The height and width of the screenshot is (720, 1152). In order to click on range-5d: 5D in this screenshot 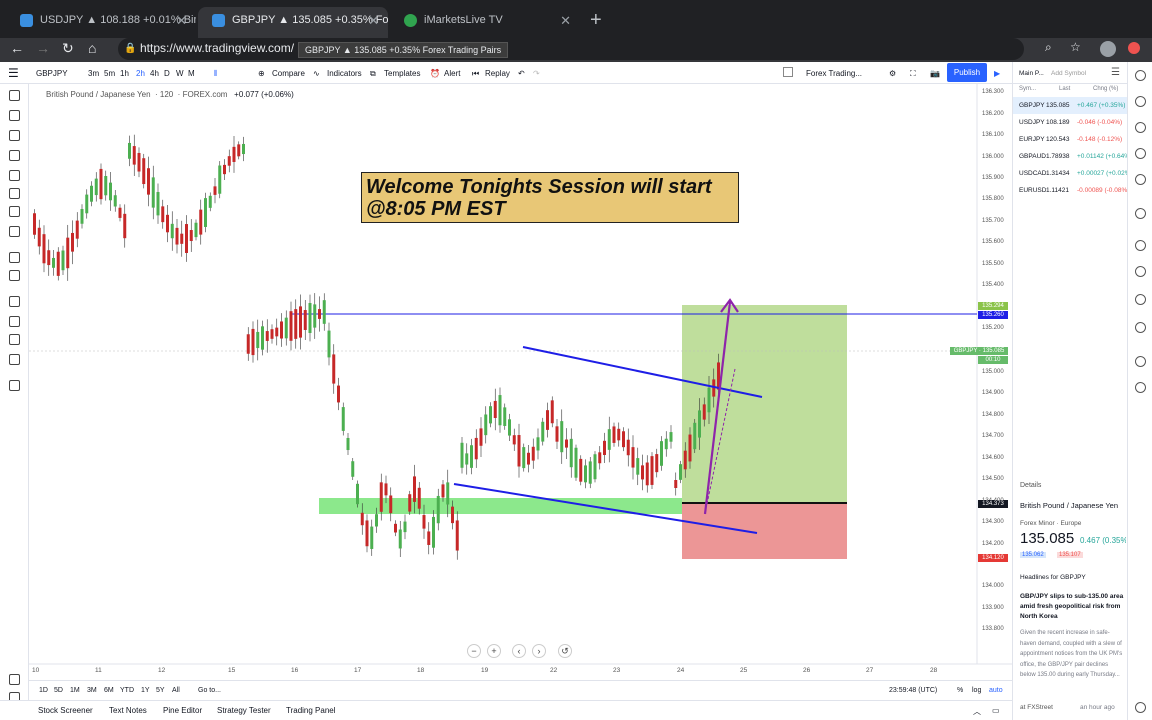, I will do `click(58, 690)`.